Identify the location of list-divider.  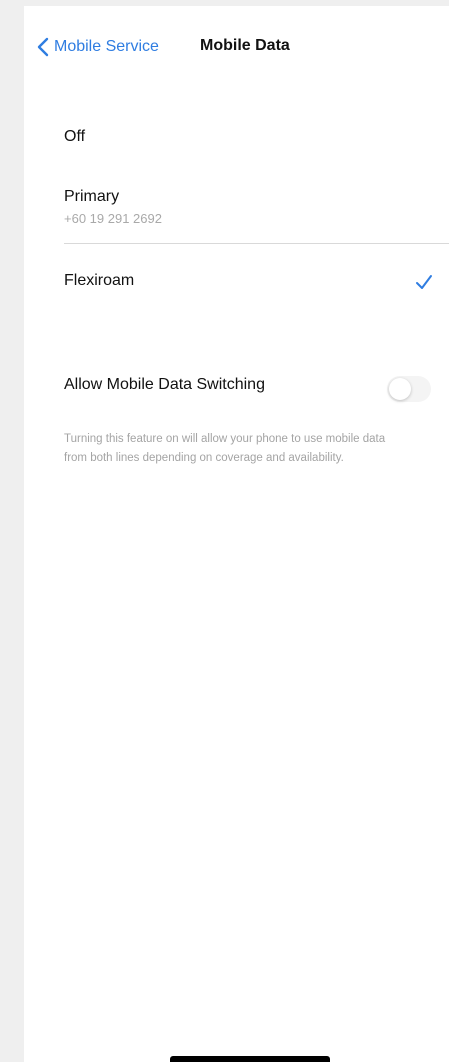
(256, 243).